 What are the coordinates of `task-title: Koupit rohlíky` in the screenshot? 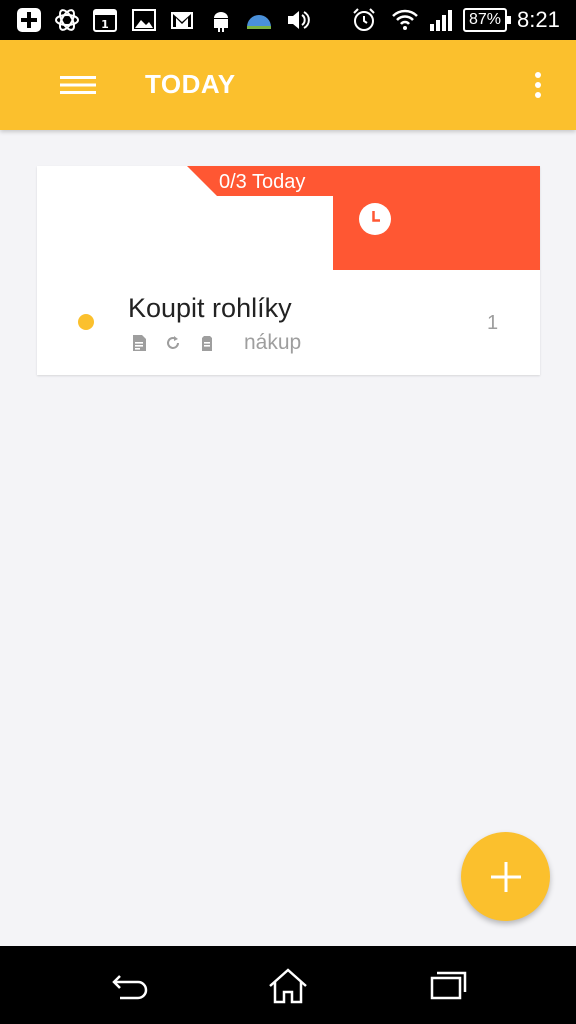 It's located at (210, 308).